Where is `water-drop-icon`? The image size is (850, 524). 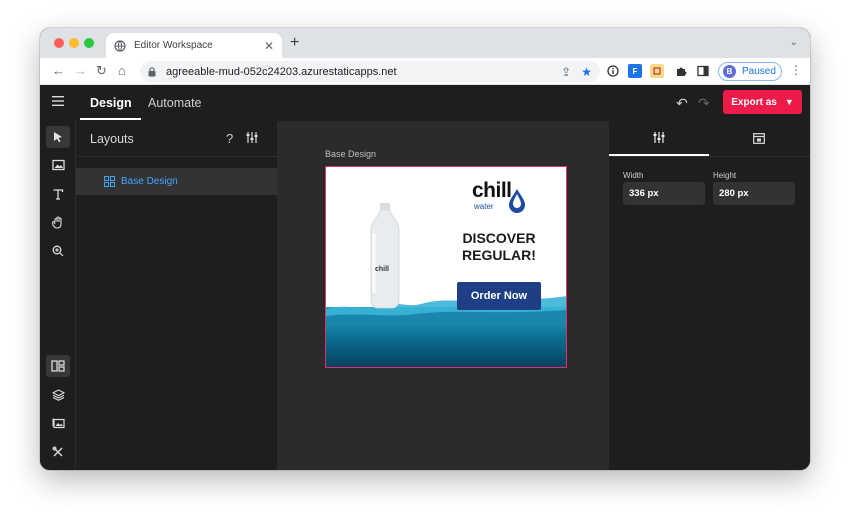
water-drop-icon is located at coordinates (517, 201).